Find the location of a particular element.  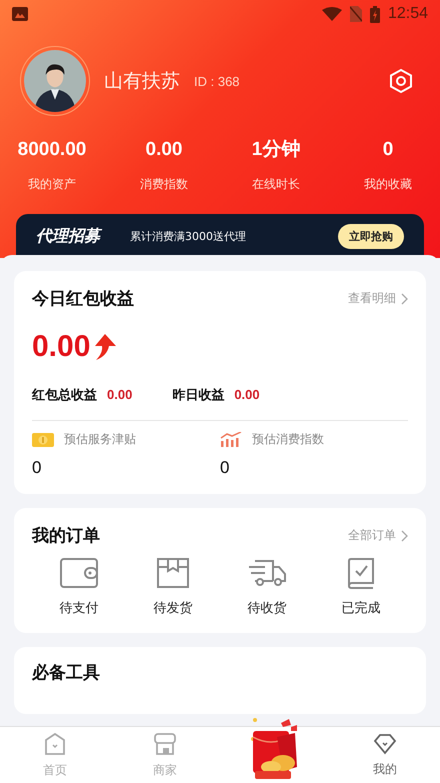

stat-value: 0 is located at coordinates (388, 150).